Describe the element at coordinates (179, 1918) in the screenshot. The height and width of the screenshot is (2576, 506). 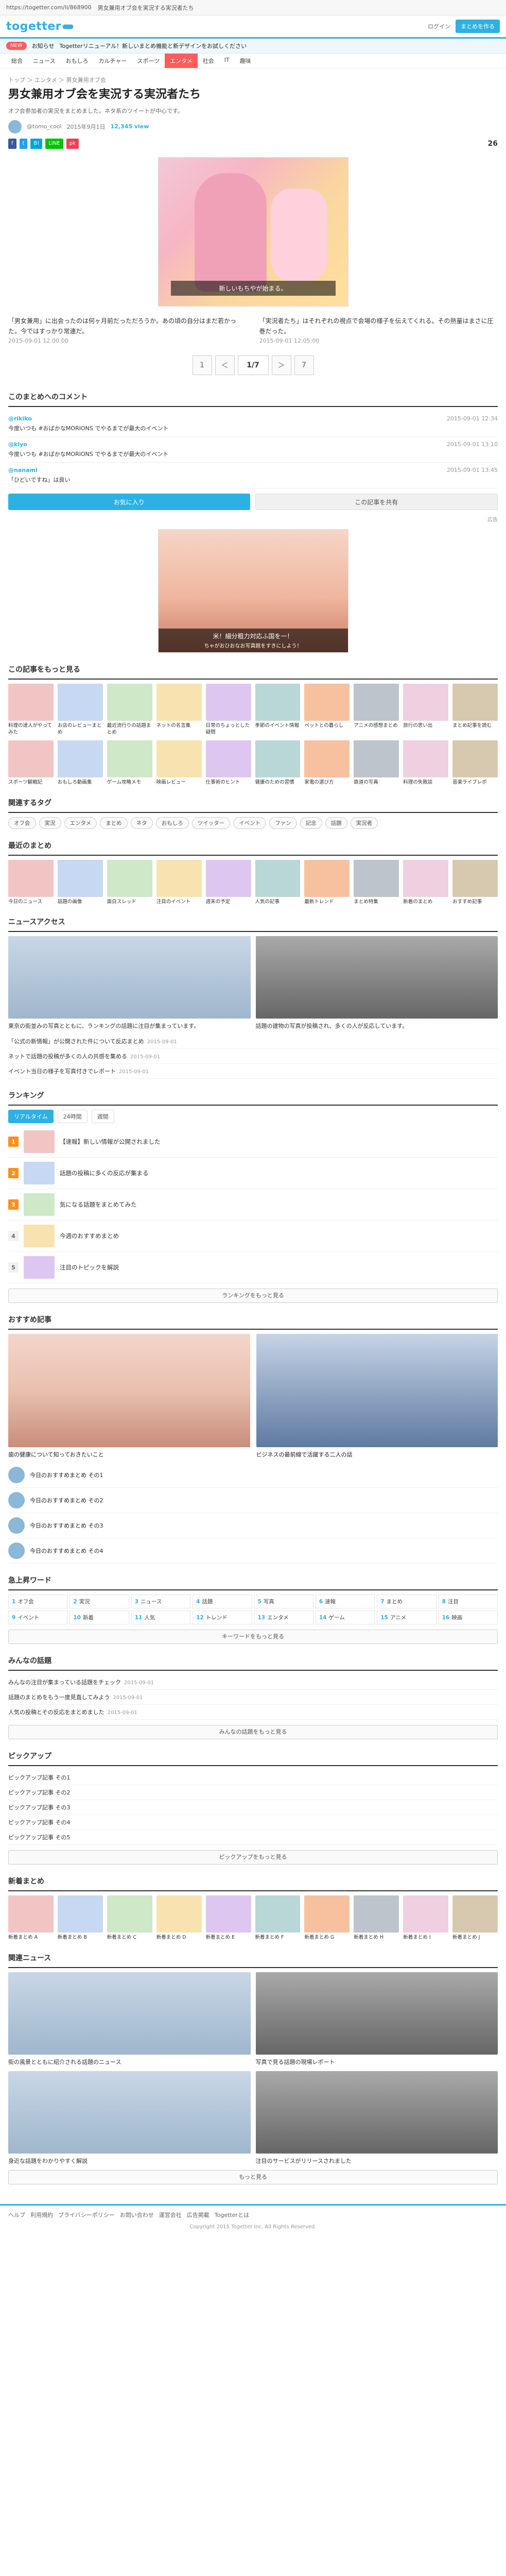
I see `article-card: 新着まとめ D` at that location.